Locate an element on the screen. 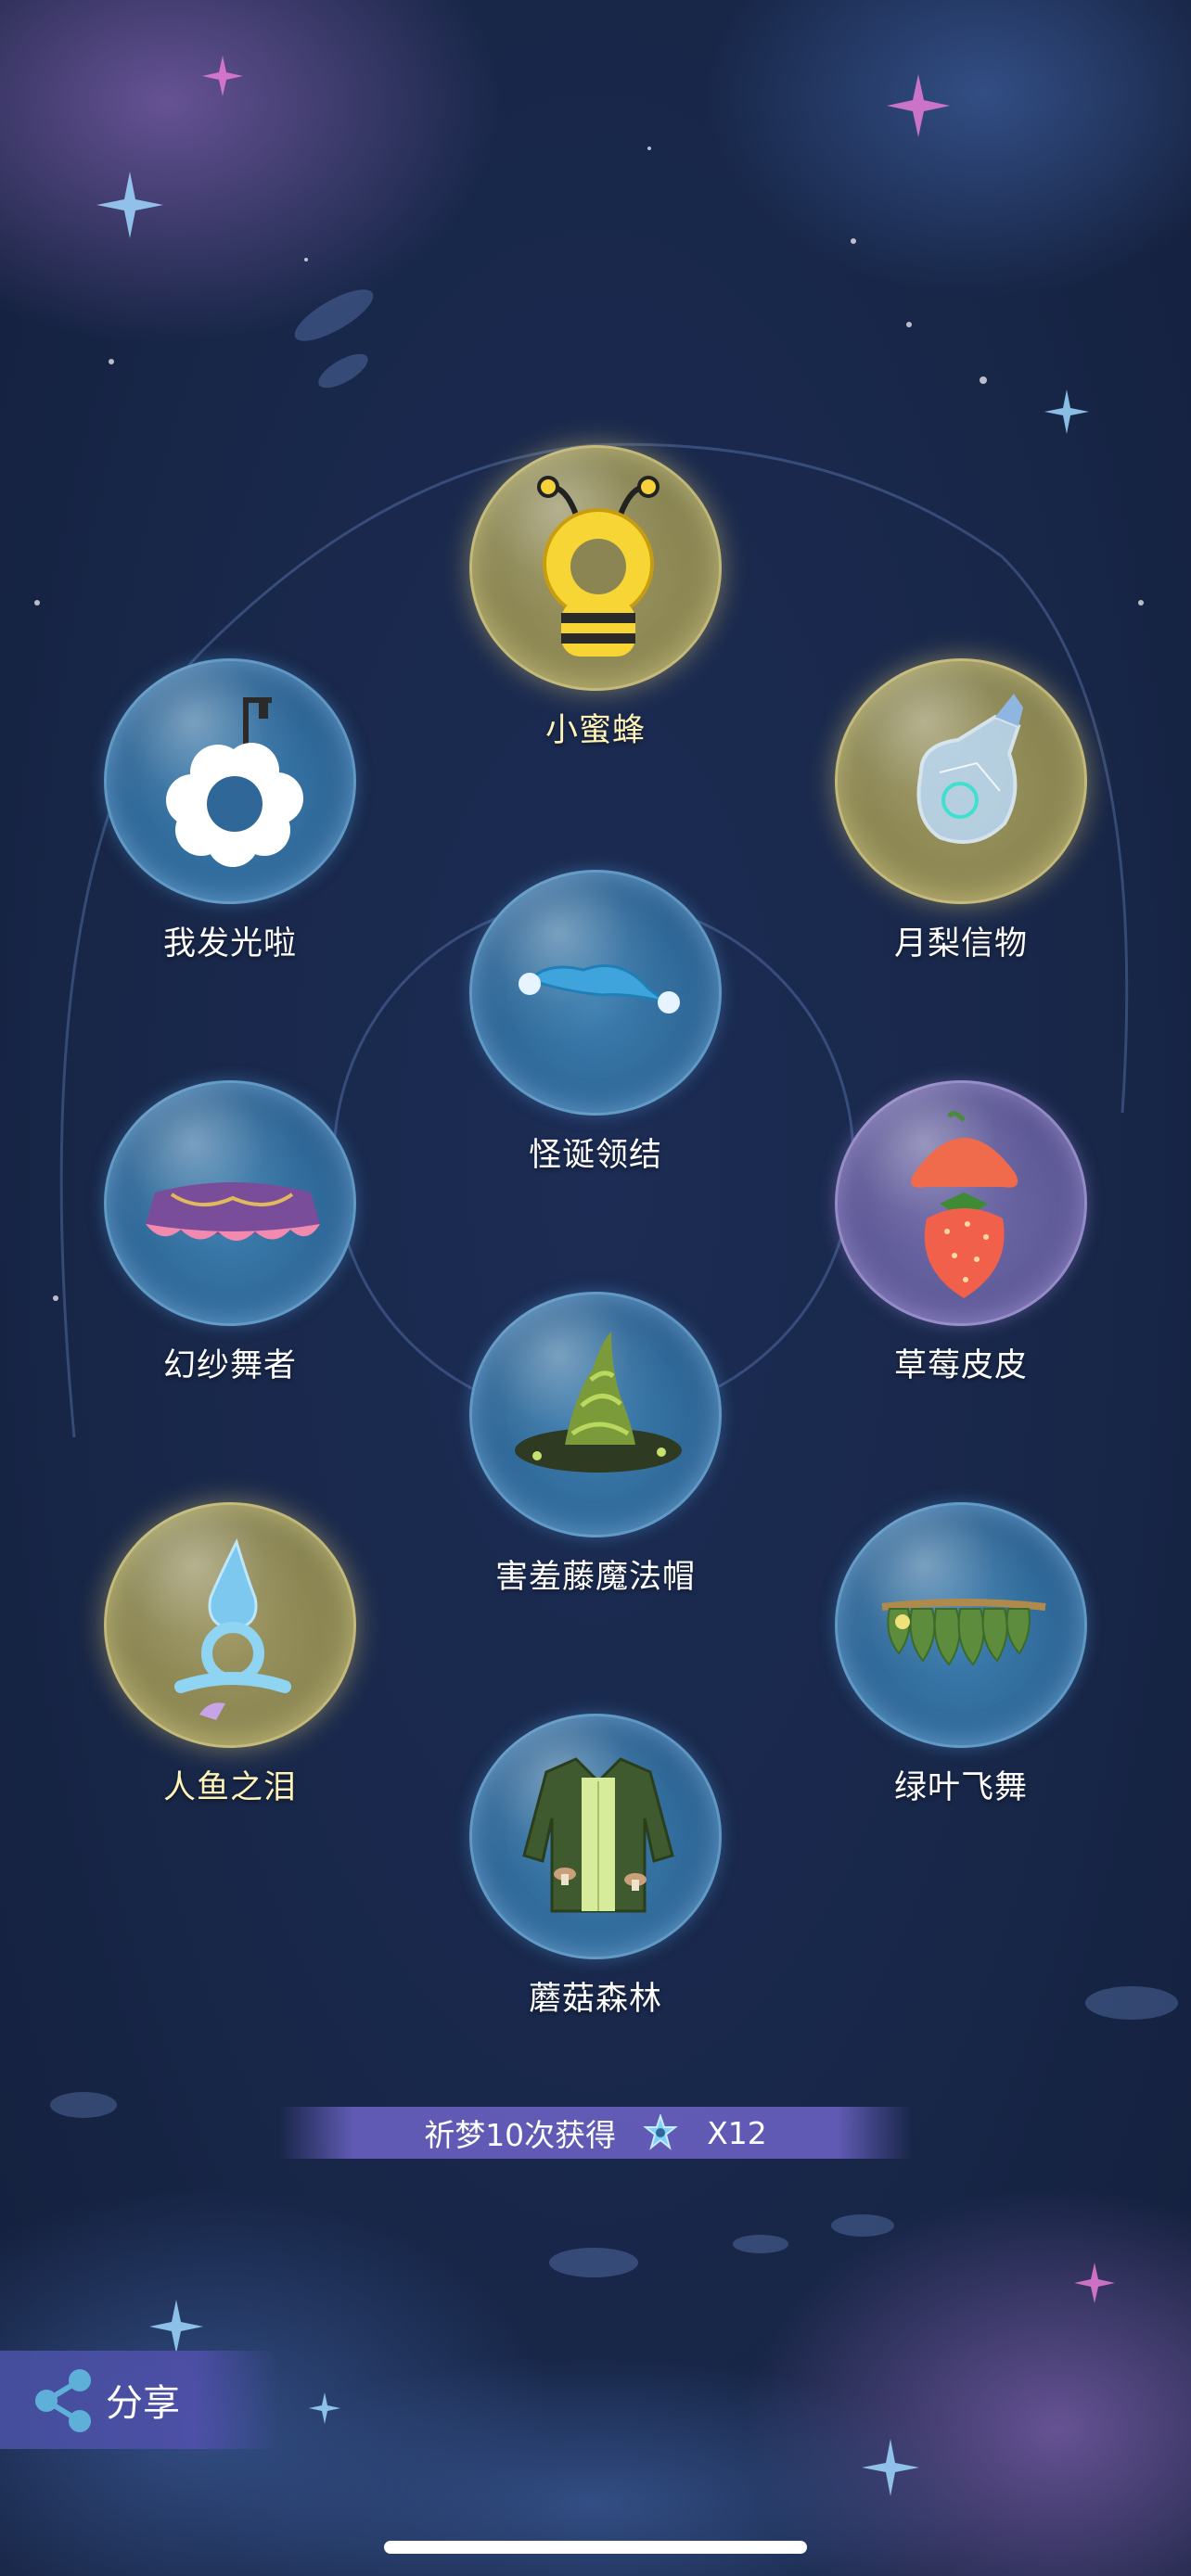 The image size is (1191, 2576). share-label: 分享 is located at coordinates (143, 2404).